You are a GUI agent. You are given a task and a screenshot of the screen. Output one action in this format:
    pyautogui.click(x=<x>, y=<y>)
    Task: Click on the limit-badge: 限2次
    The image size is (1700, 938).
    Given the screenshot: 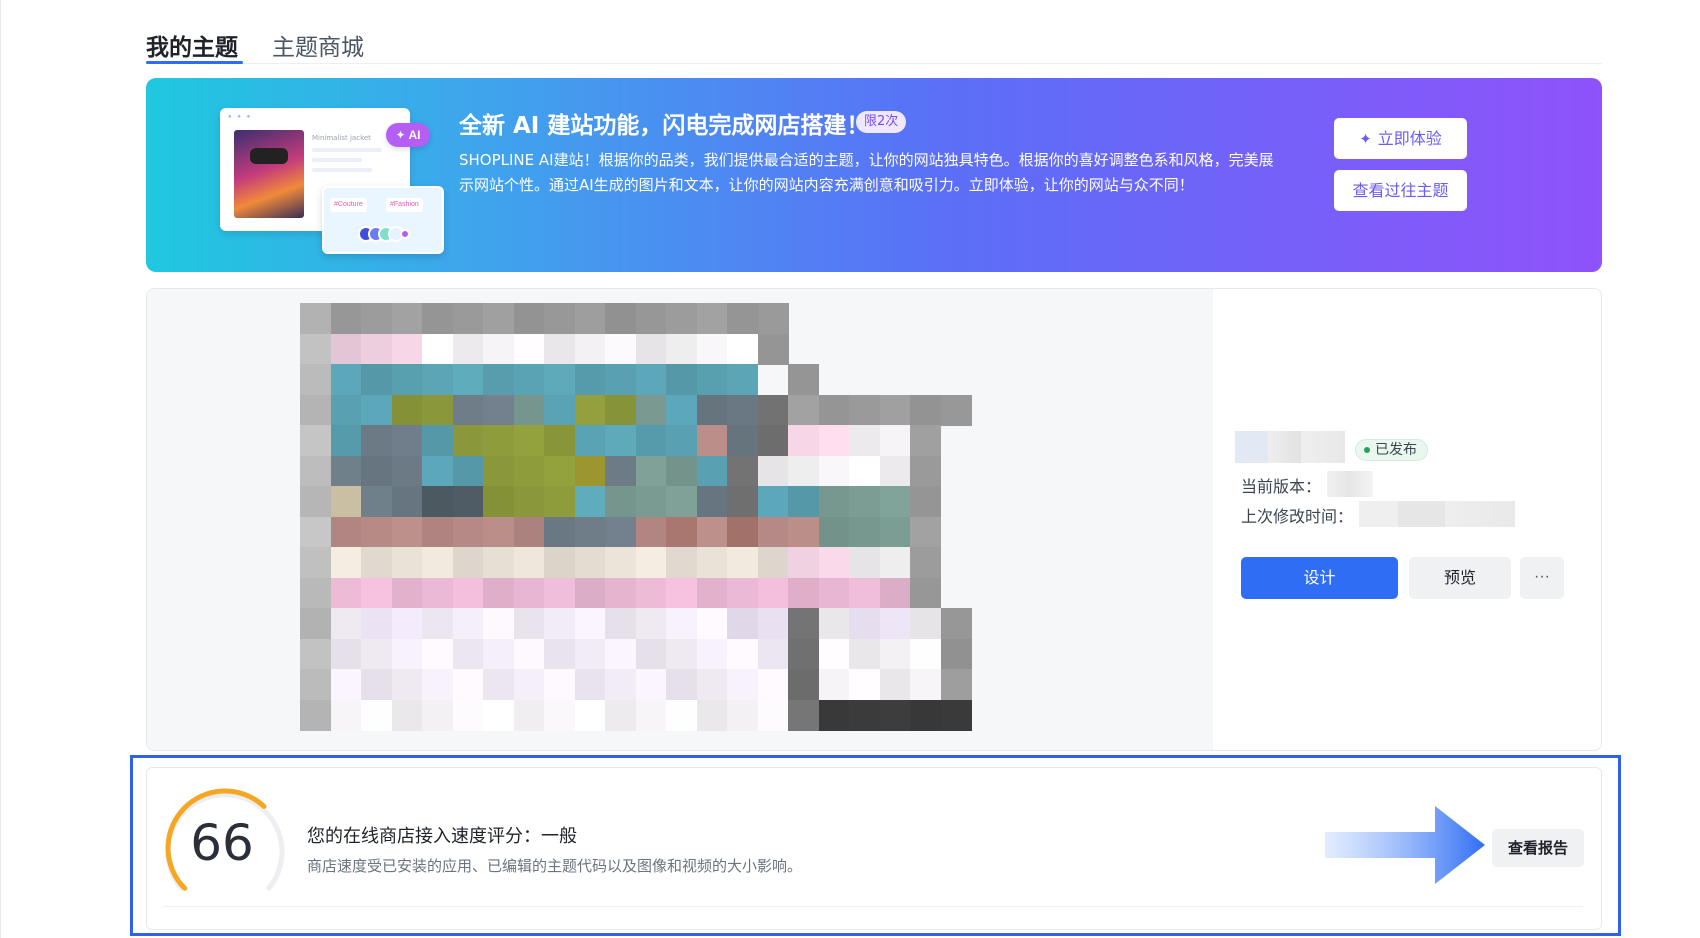 What is the action you would take?
    pyautogui.click(x=881, y=122)
    